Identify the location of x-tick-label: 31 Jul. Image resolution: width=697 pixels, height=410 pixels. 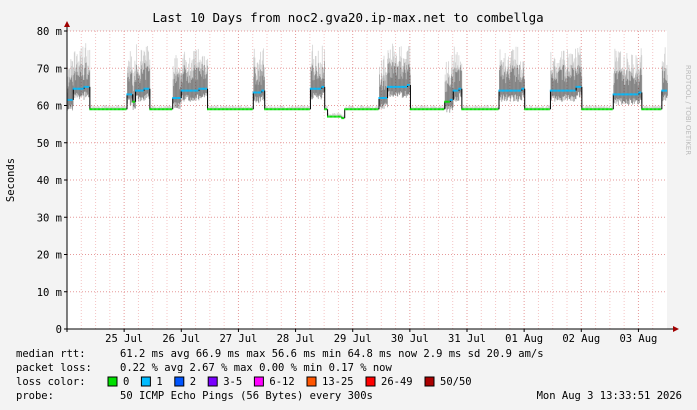
(467, 339).